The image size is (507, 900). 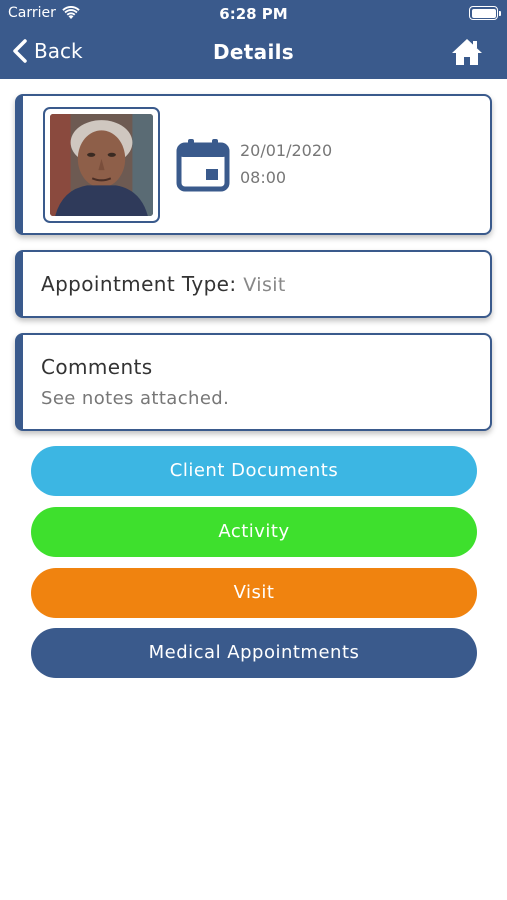 I want to click on client-photo, so click(x=101, y=165).